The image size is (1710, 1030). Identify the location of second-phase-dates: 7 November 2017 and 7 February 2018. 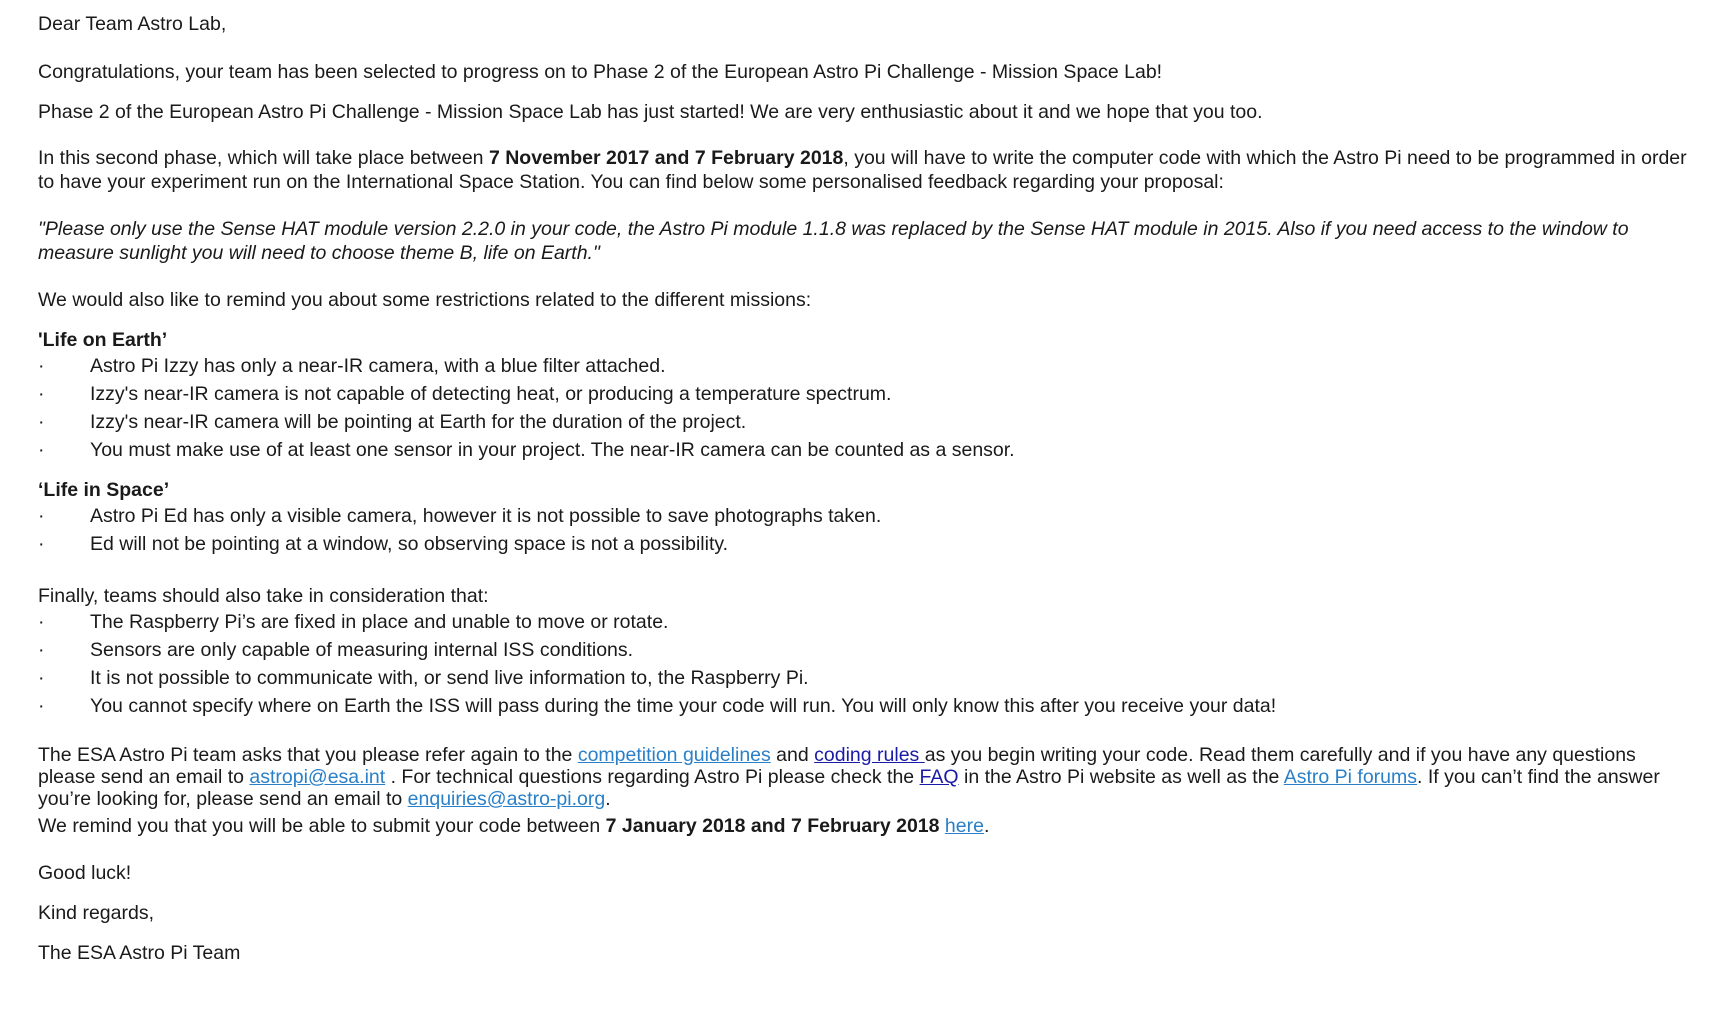
(666, 158).